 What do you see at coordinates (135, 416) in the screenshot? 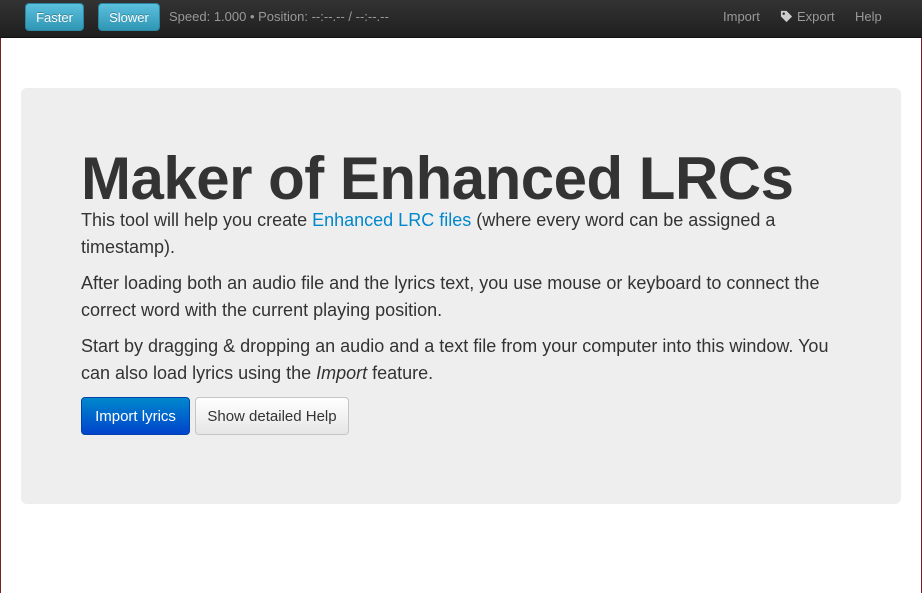
I see `import-lyrics-button: Import lyrics` at bounding box center [135, 416].